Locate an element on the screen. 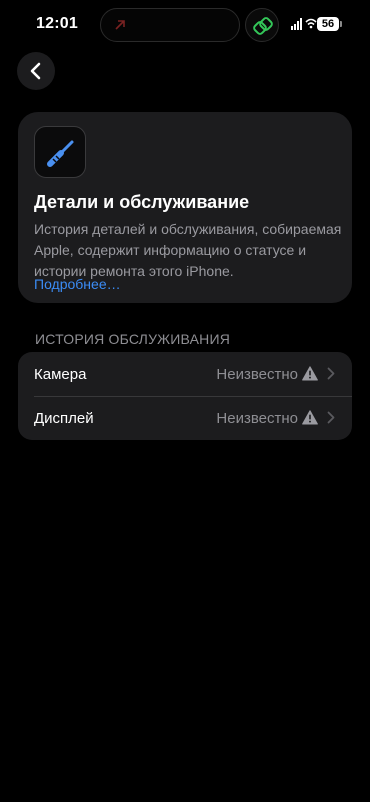 This screenshot has width=370, height=802. link-icon is located at coordinates (263, 26).